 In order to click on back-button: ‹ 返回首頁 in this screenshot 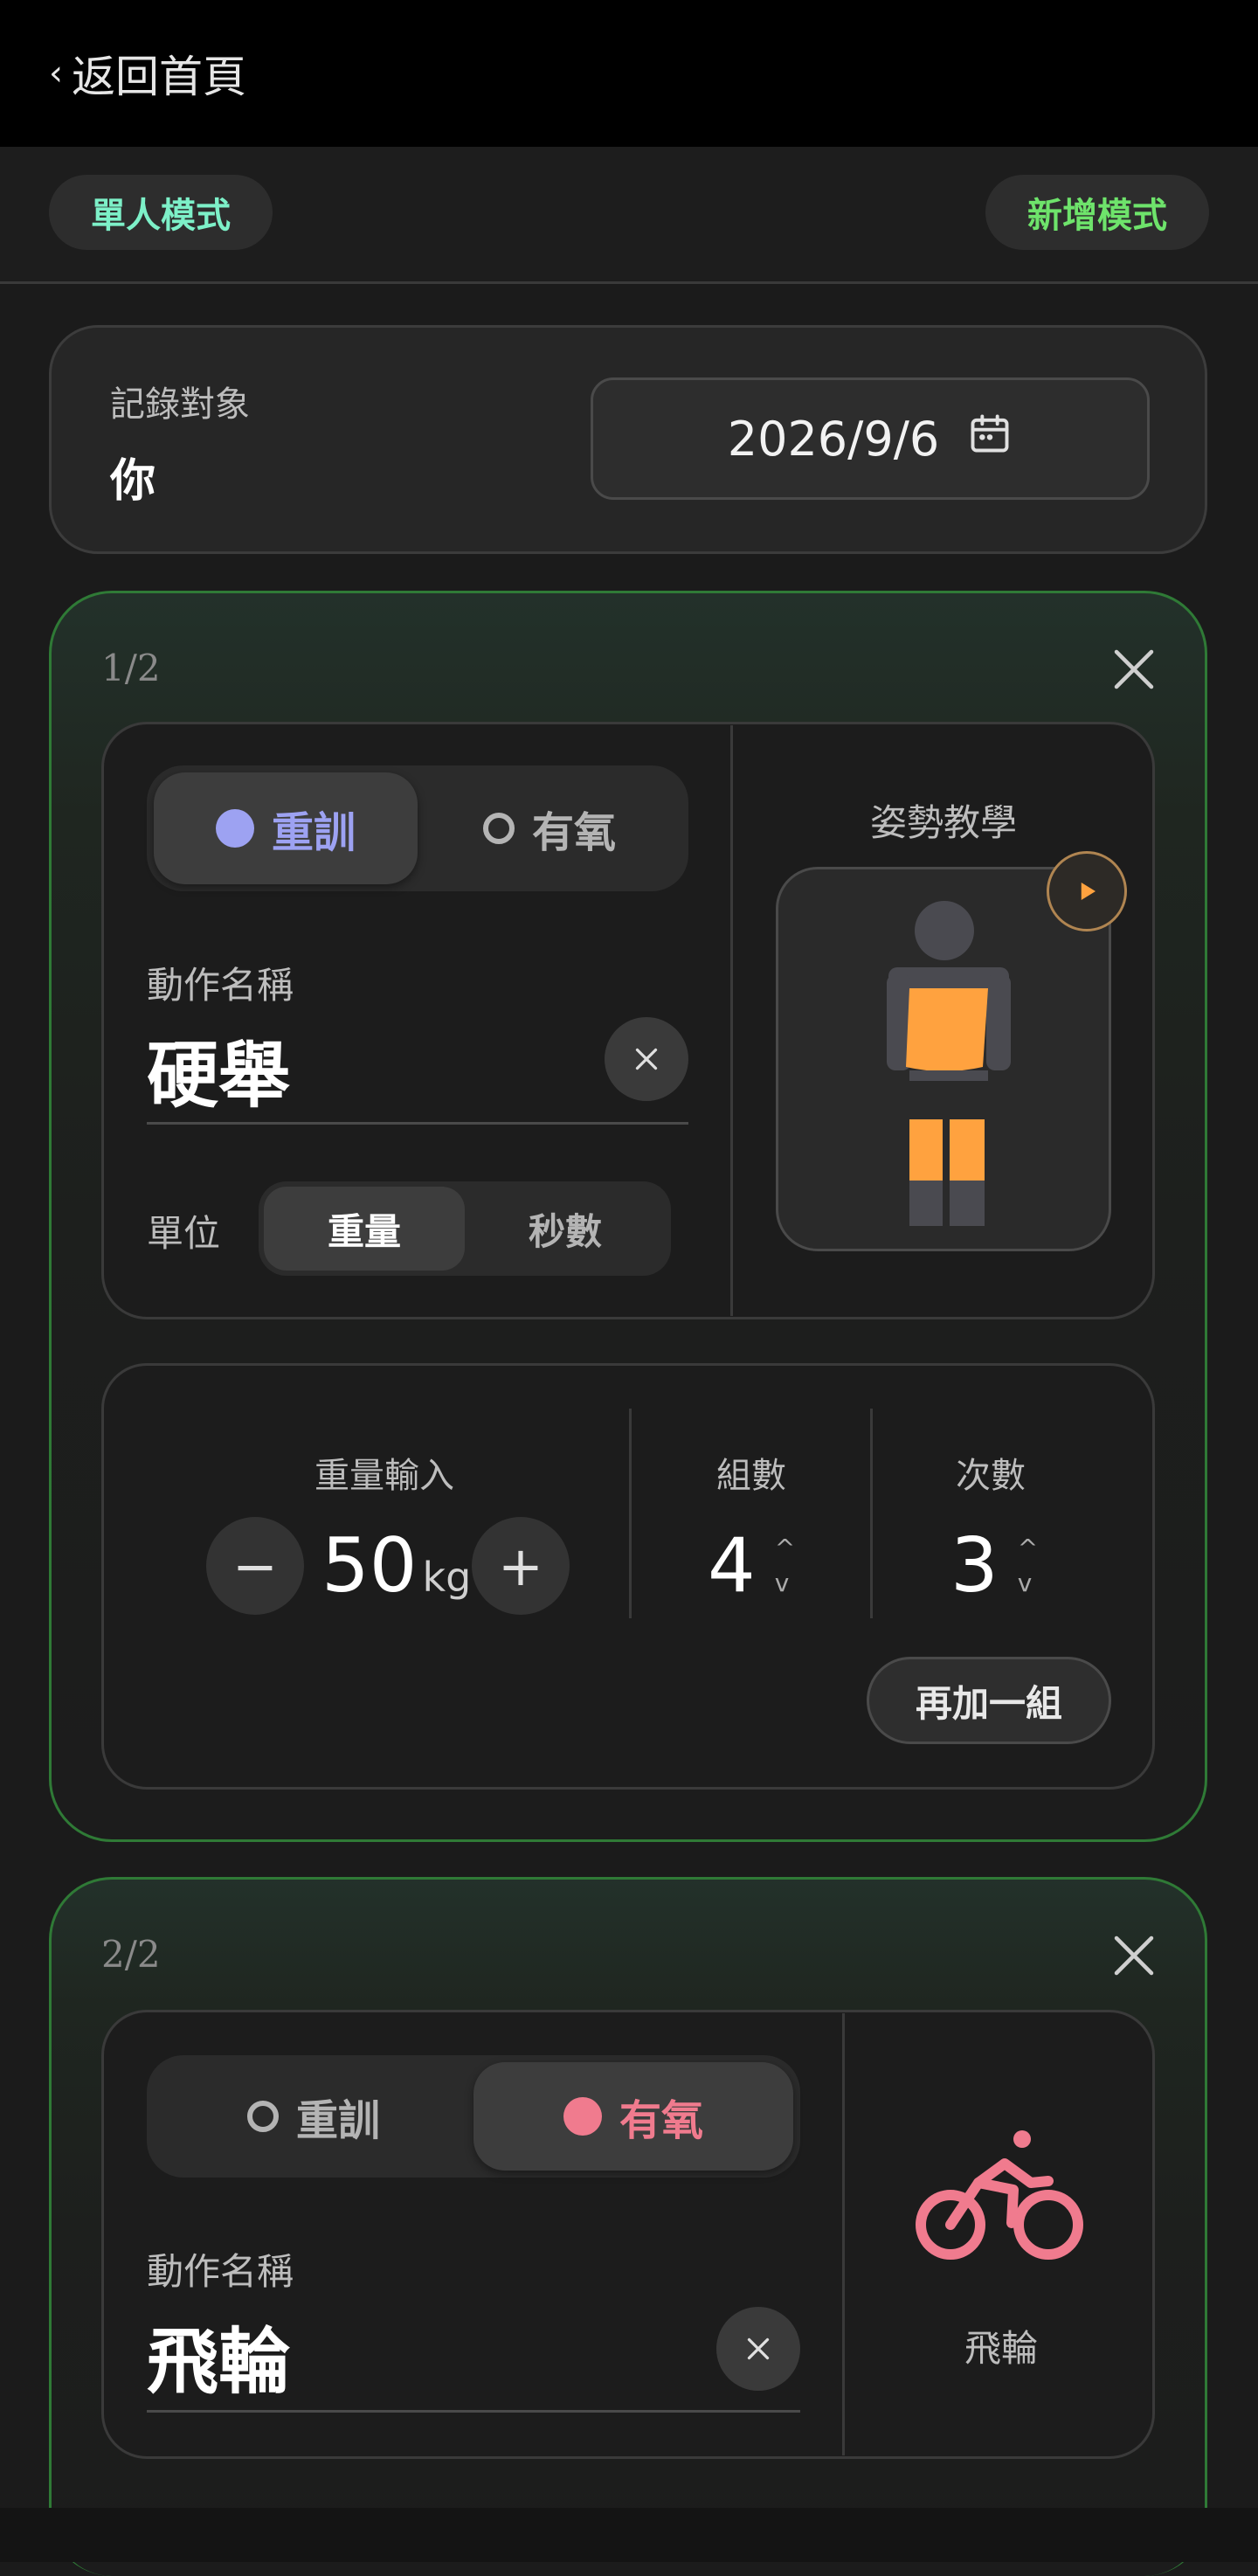, I will do `click(147, 73)`.